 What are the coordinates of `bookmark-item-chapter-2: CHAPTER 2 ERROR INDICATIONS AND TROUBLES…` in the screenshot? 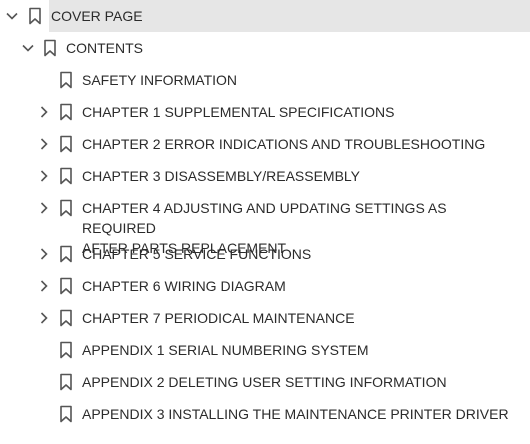 It's located at (265, 144).